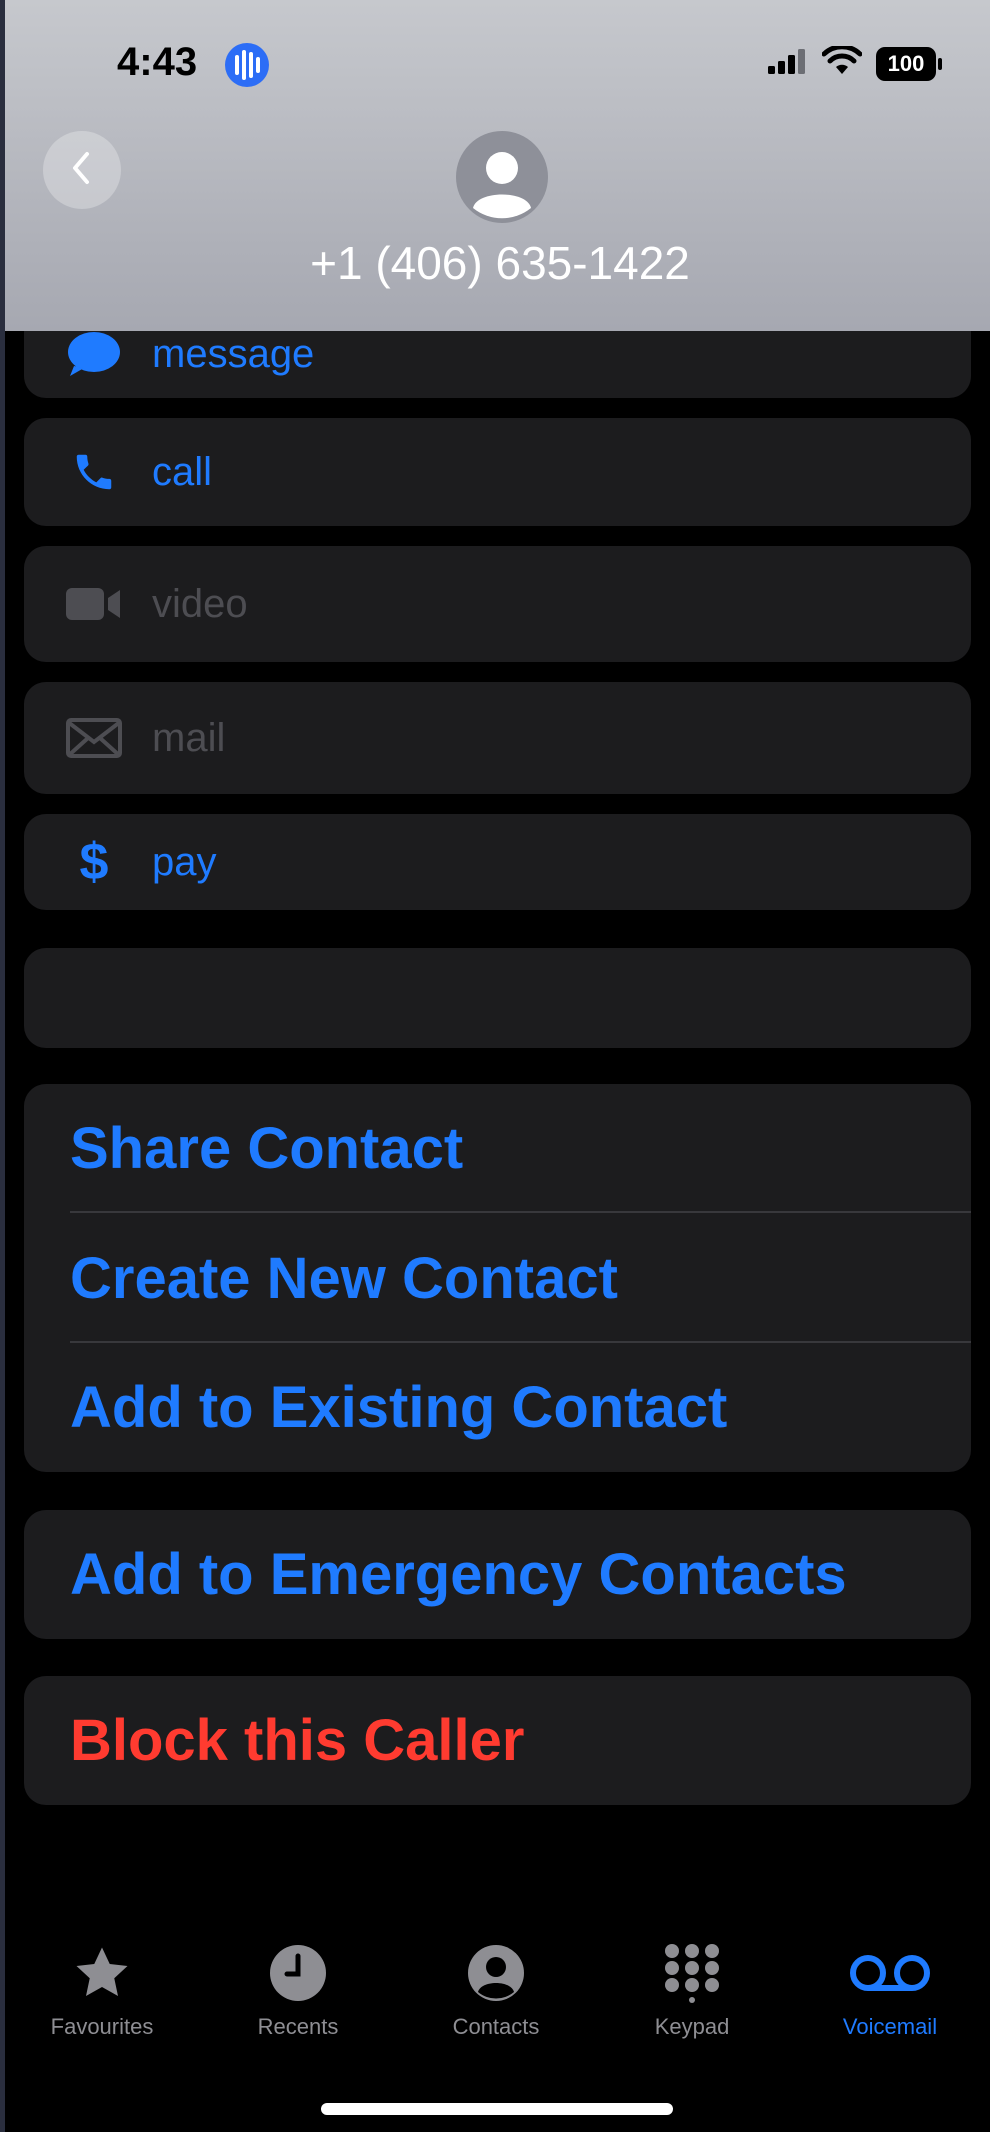 The width and height of the screenshot is (990, 2132). What do you see at coordinates (890, 2026) in the screenshot?
I see `tab-label: Voicemail` at bounding box center [890, 2026].